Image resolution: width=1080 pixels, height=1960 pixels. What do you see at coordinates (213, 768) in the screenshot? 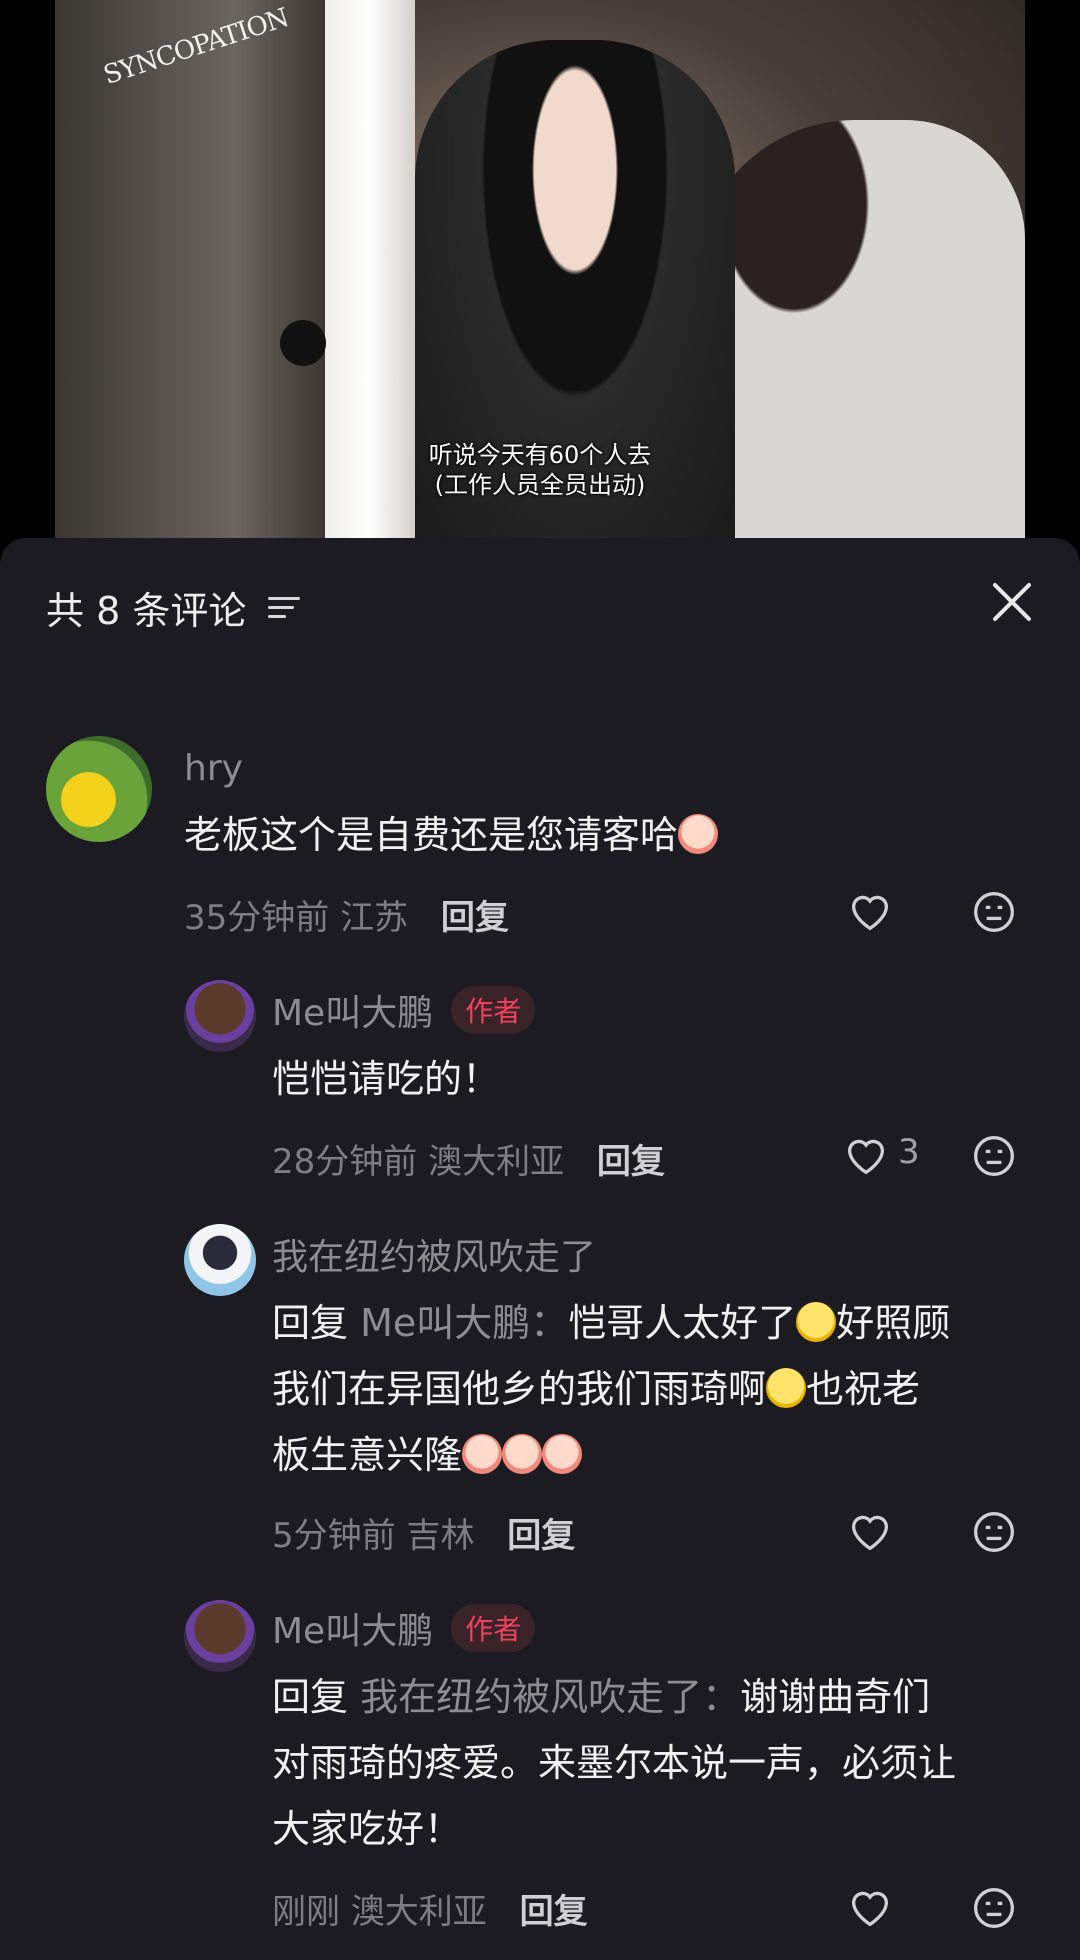
I see `comment-username: hry` at bounding box center [213, 768].